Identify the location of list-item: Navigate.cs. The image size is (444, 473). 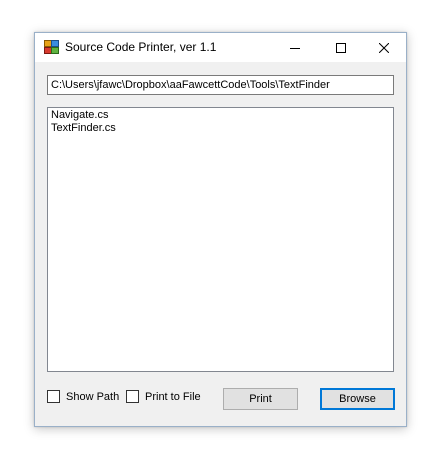
(220, 115).